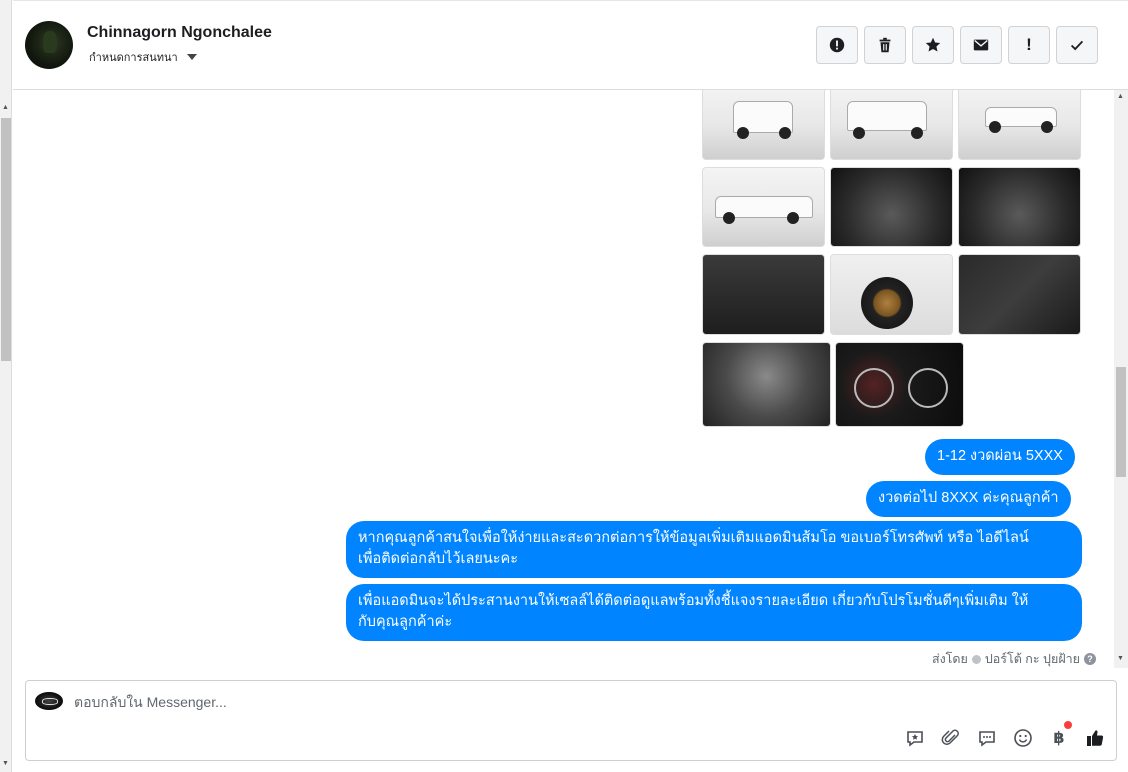  Describe the element at coordinates (438, 559) in the screenshot. I see `message-text-line: เพื่อติดต่อกลับไว้เลยนะคะ` at that location.